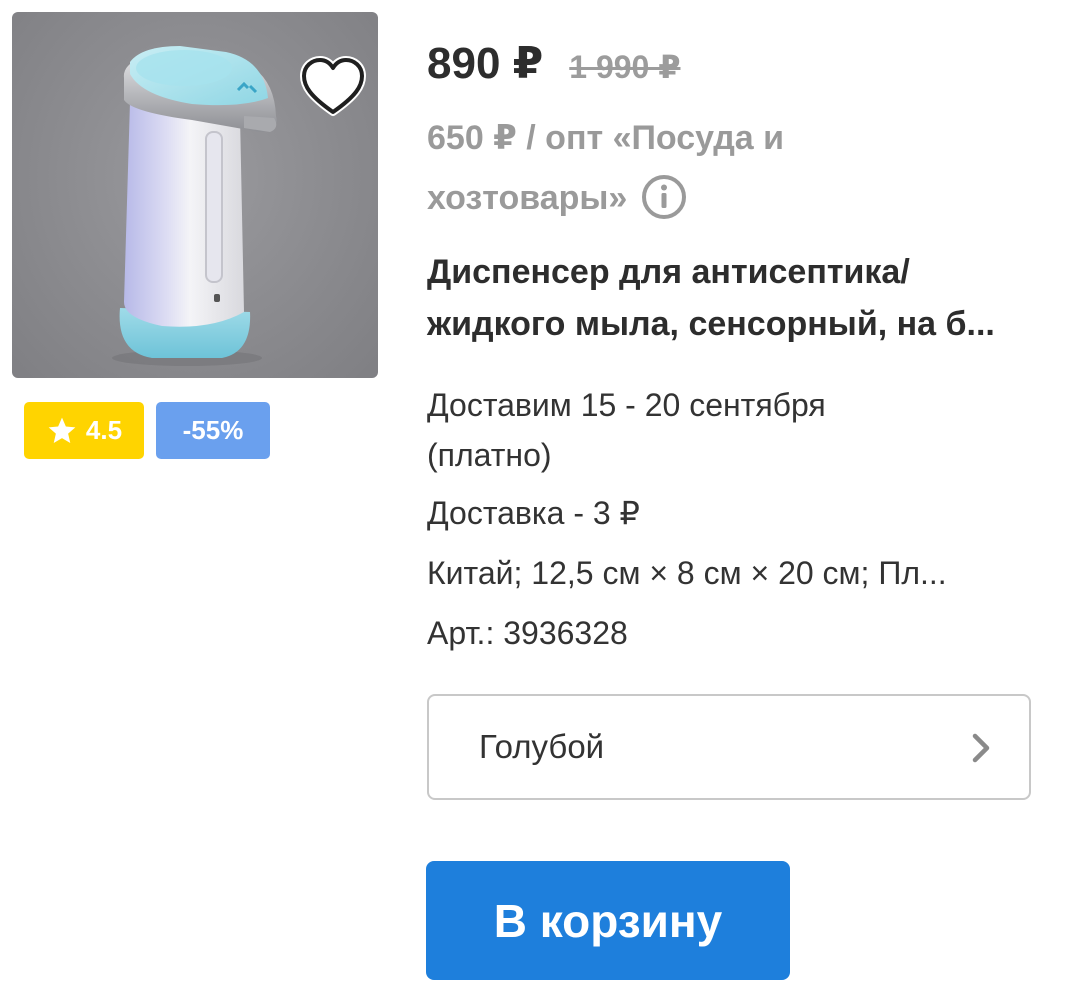  Describe the element at coordinates (104, 430) in the screenshot. I see `rating-value: 4.5` at that location.